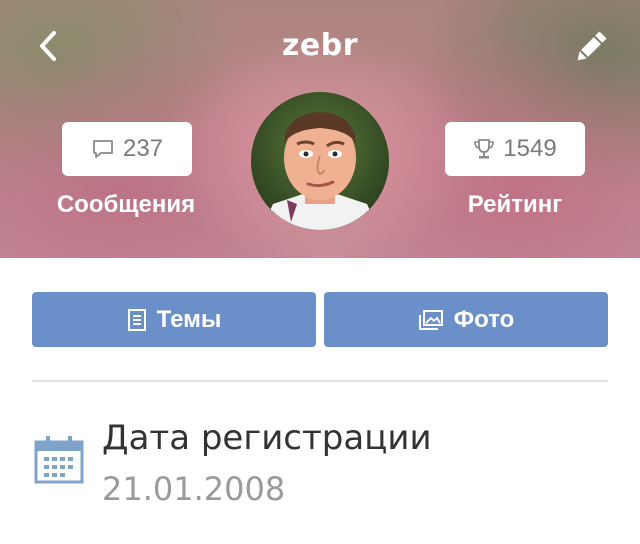  I want to click on trophy-icon, so click(484, 149).